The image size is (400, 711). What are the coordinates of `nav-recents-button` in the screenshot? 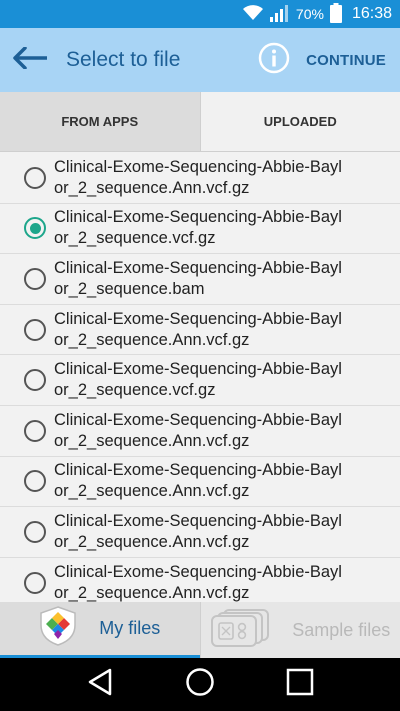 It's located at (300, 685).